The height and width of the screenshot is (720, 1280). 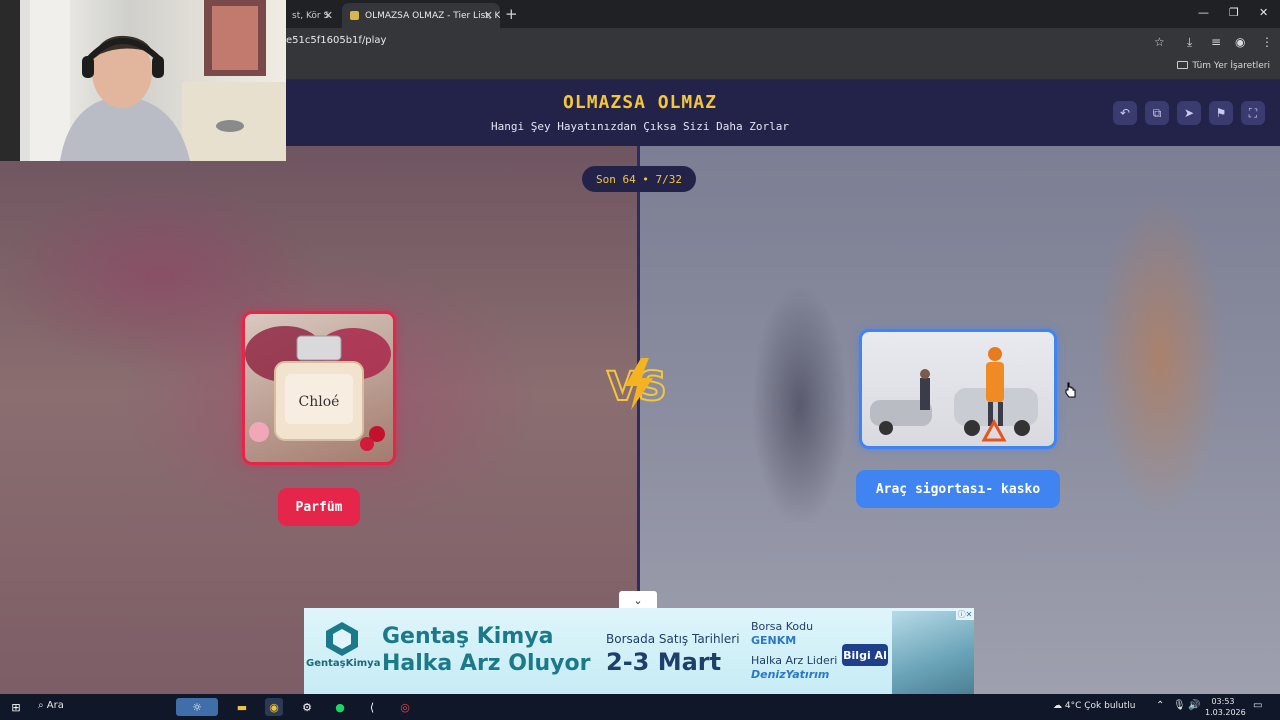 I want to click on ad-ticker-label: Borsa Kodu, so click(x=782, y=626).